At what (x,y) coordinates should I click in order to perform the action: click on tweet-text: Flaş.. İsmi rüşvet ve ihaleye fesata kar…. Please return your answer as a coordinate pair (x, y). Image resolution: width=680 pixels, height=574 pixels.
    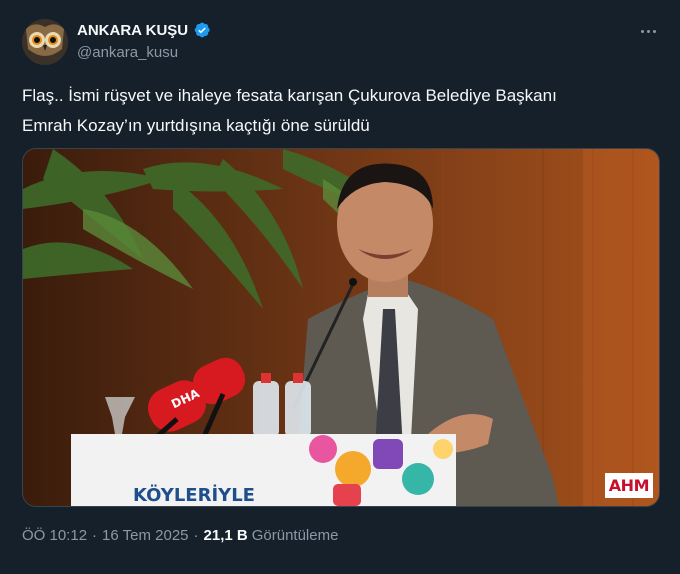
    Looking at the image, I should click on (337, 111).